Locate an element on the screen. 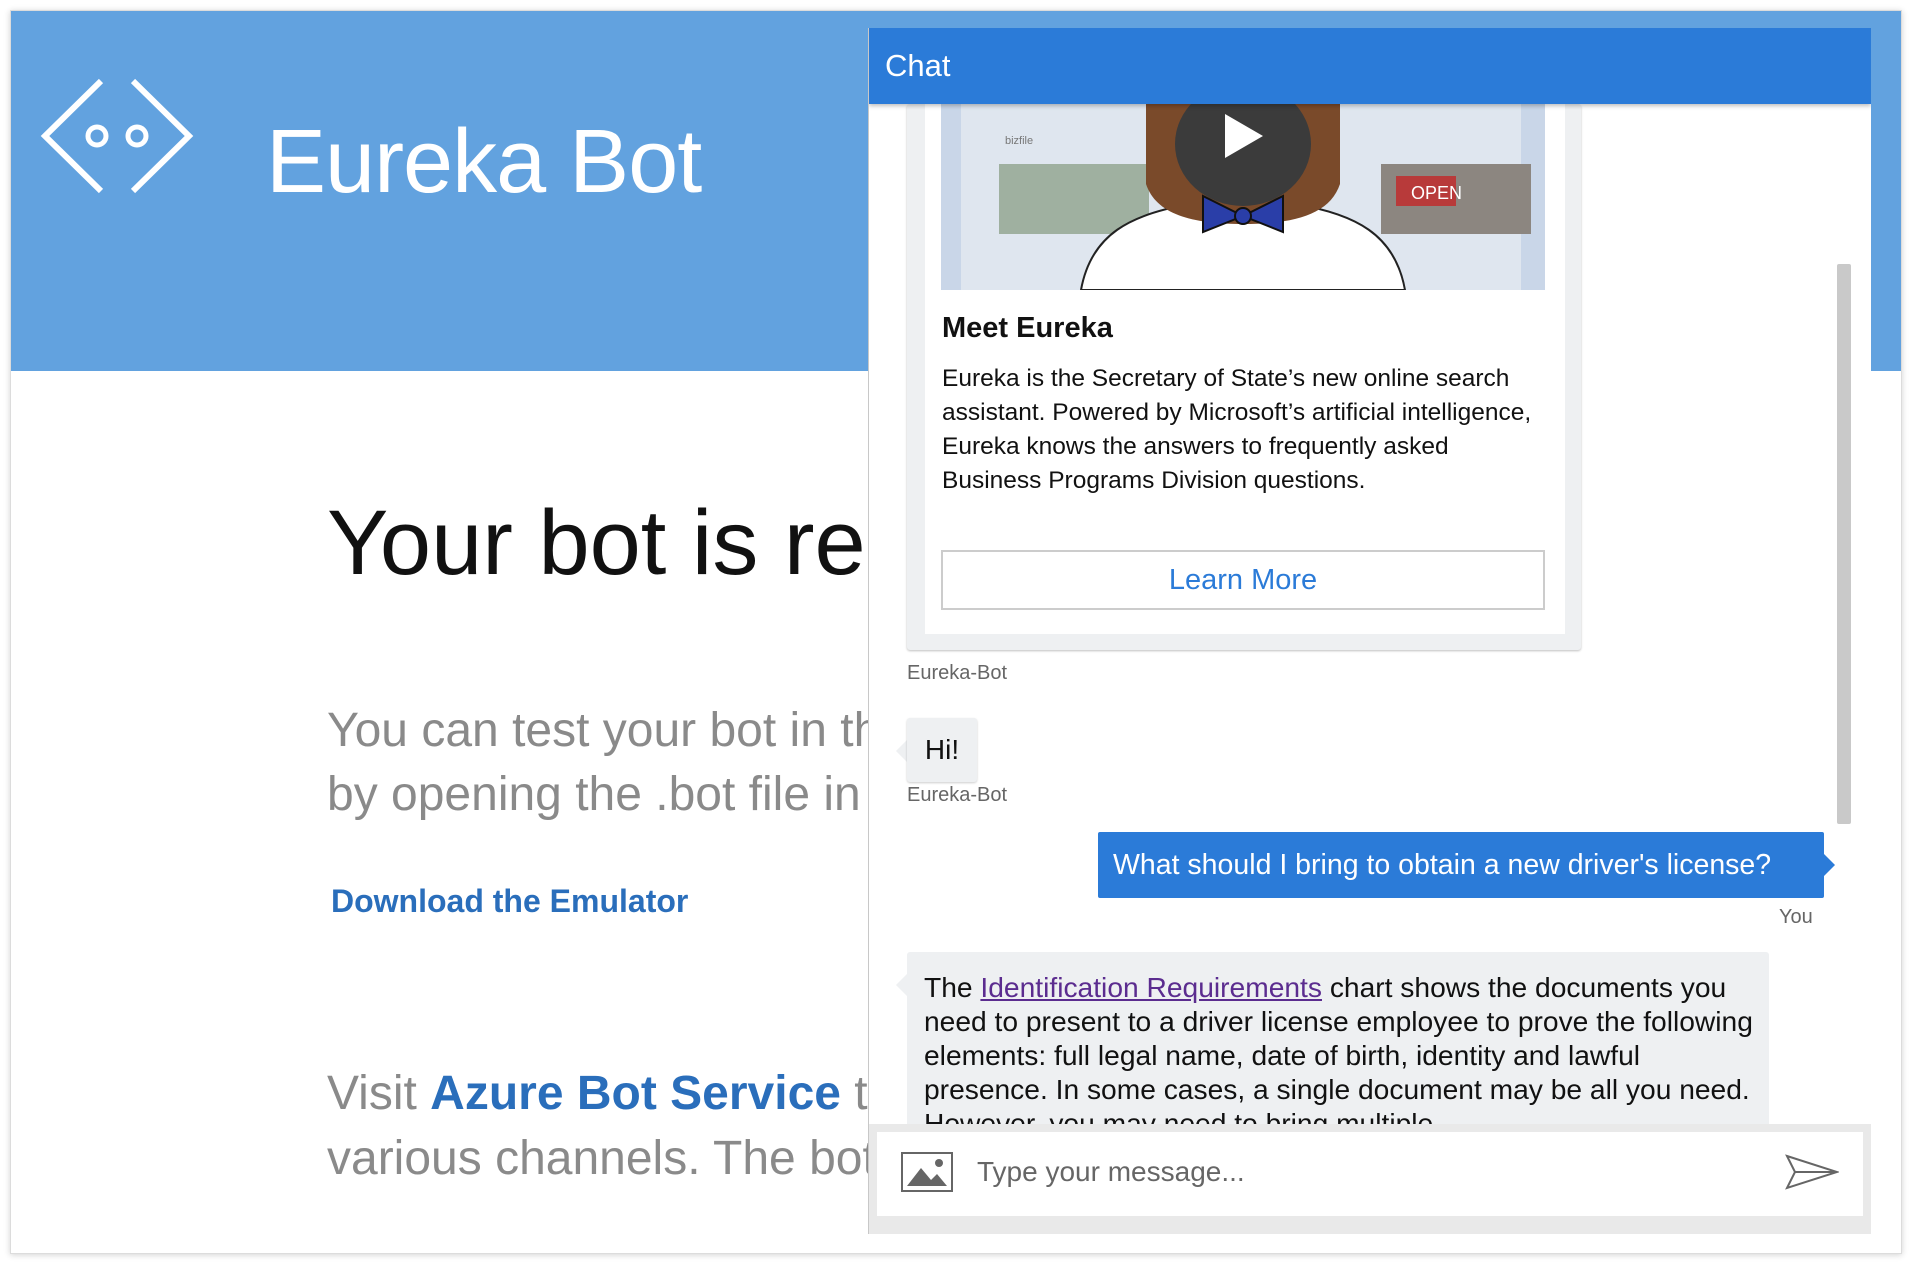 This screenshot has height=1262, width=1910. video-thumbnail: OPEN bizfile is located at coordinates (1243, 197).